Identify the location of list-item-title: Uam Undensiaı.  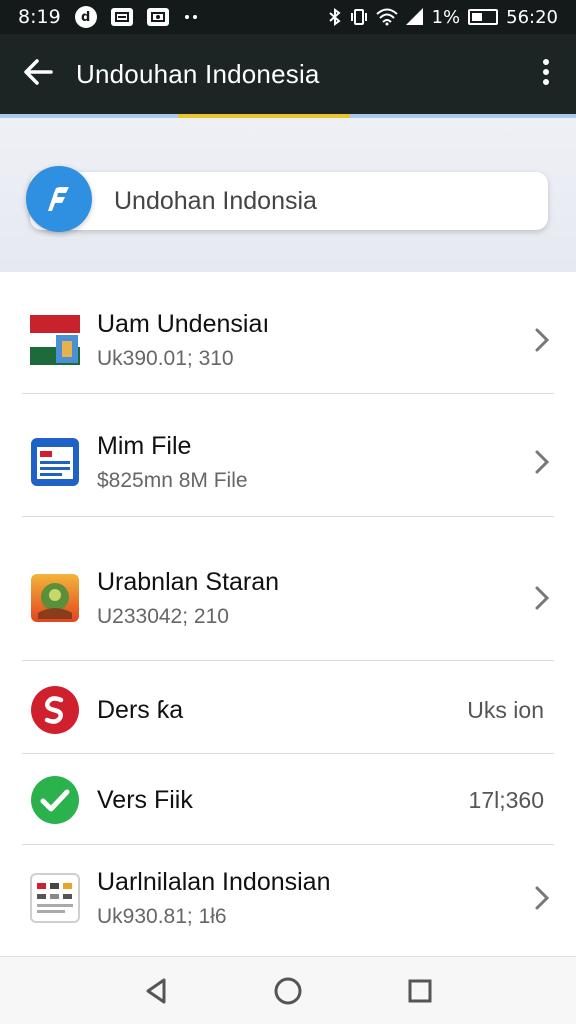
(183, 323).